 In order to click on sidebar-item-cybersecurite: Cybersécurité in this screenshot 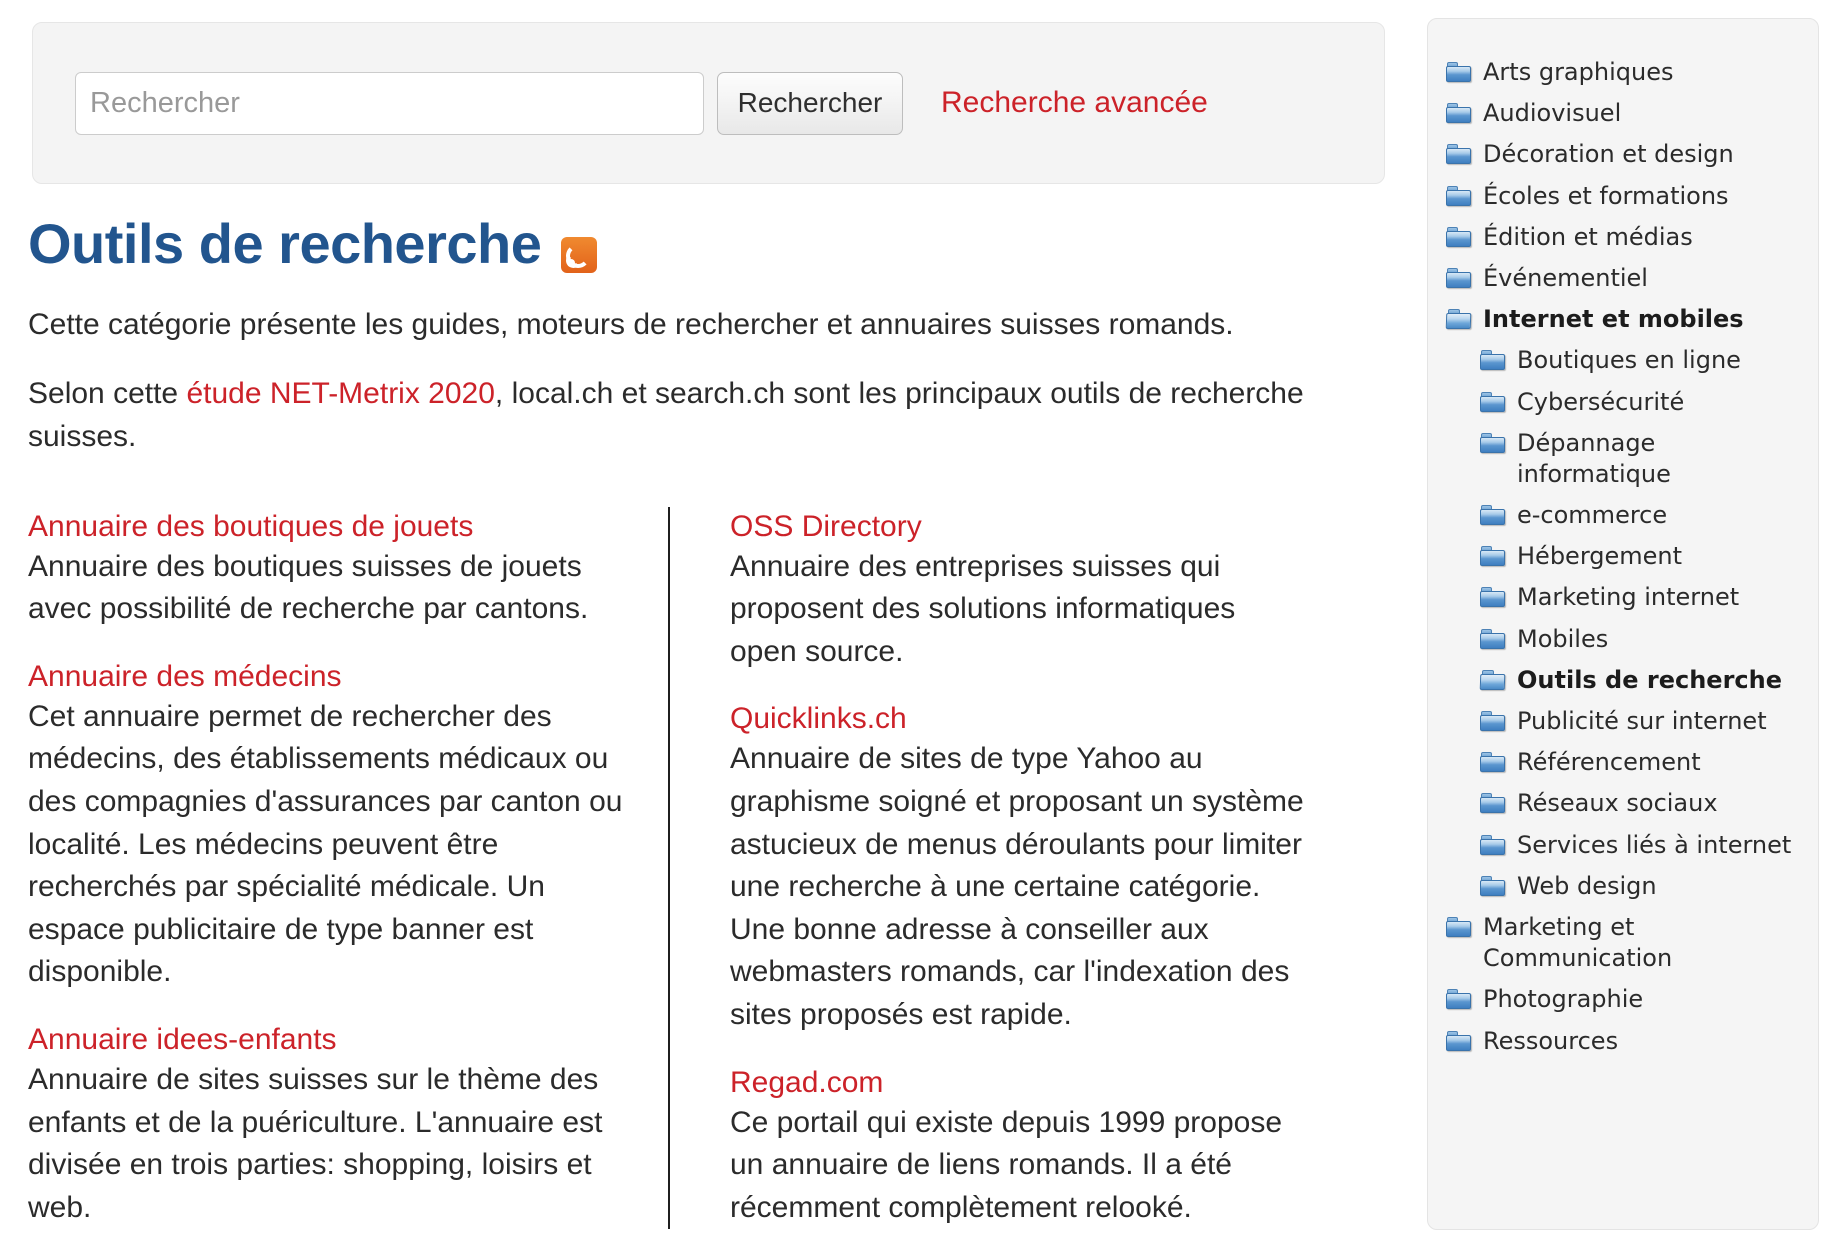, I will do `click(1641, 402)`.